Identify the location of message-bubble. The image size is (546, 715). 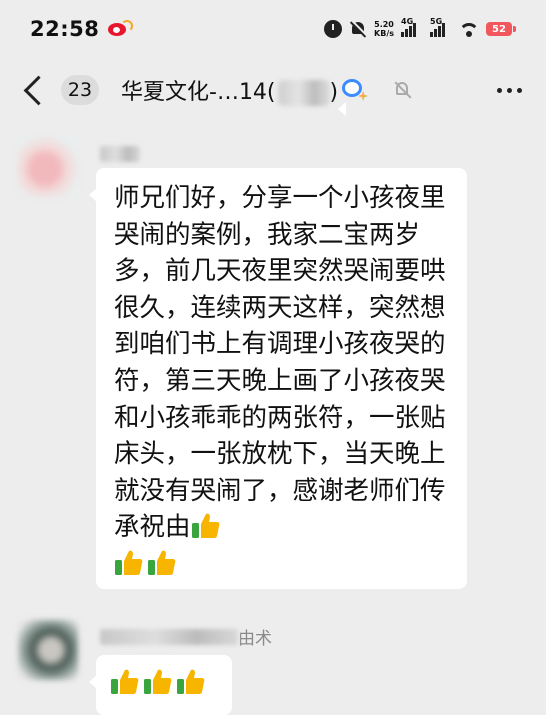
(160, 685).